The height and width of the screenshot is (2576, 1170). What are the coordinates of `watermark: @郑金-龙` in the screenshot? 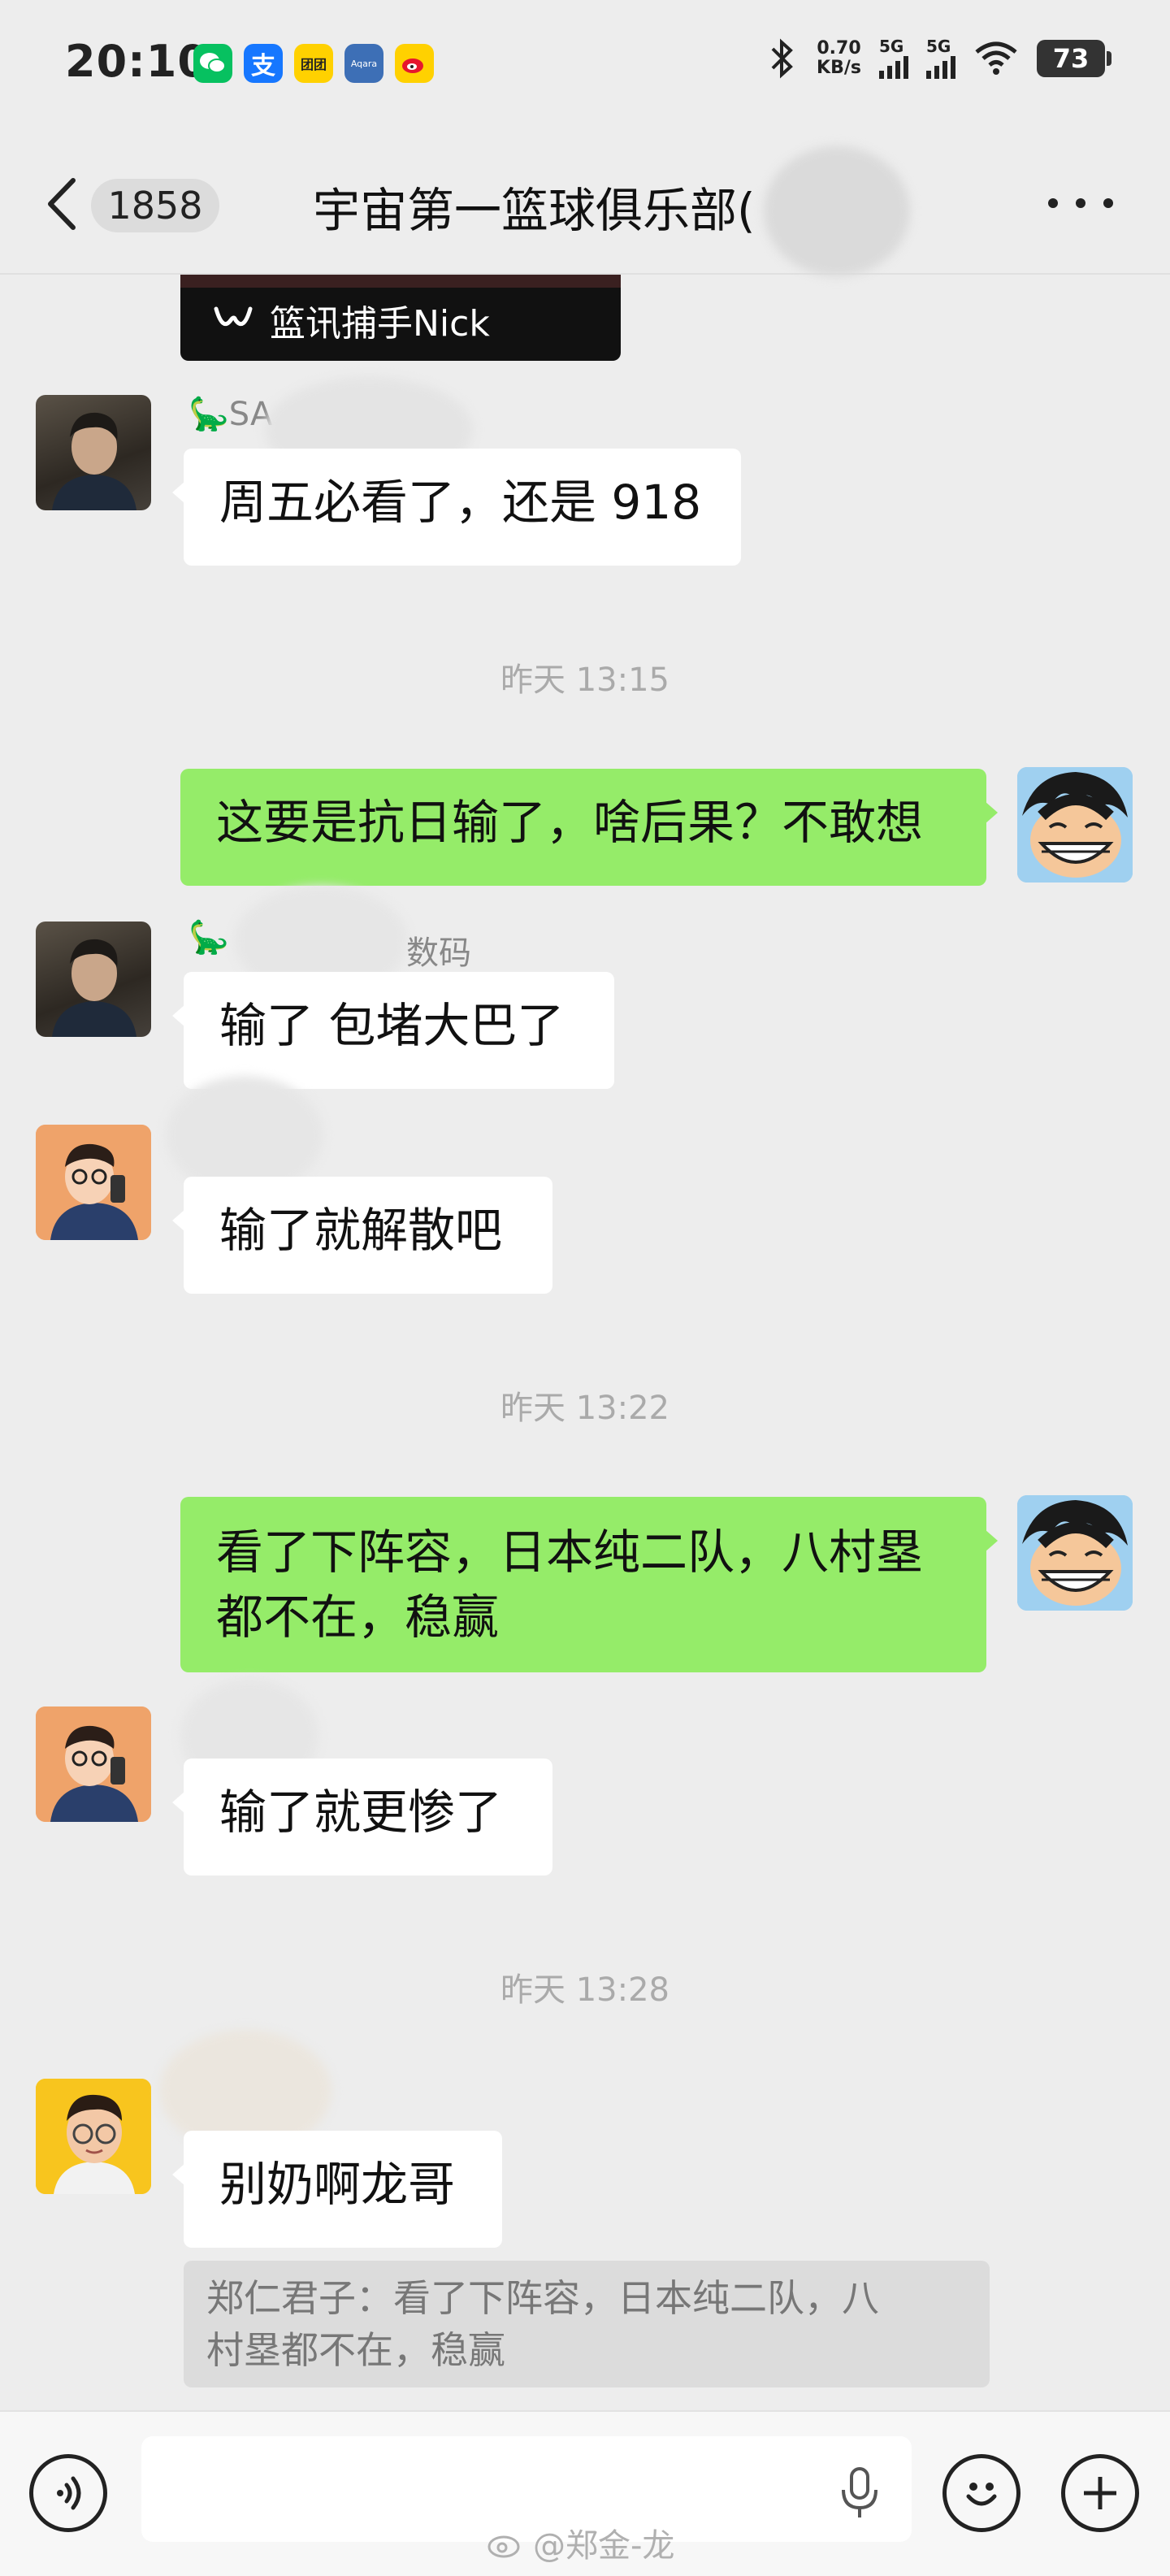 It's located at (581, 2542).